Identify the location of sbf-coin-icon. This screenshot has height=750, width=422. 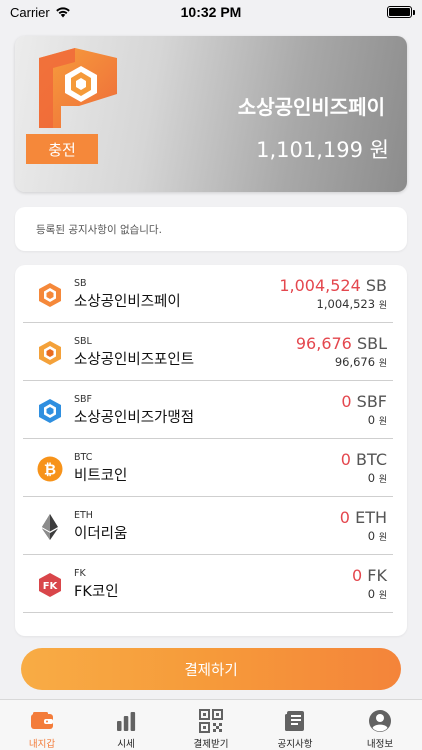
(50, 411).